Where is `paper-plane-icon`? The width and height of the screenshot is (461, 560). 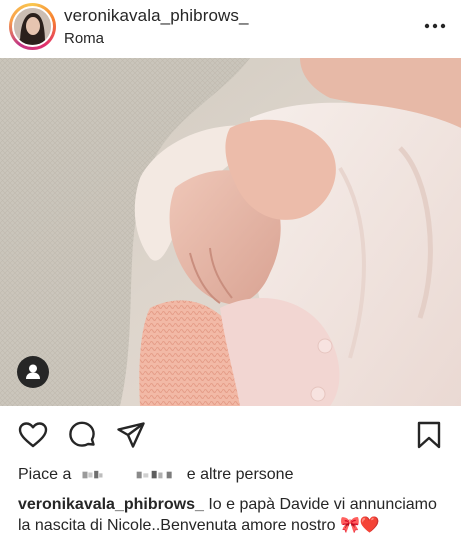
paper-plane-icon is located at coordinates (131, 435).